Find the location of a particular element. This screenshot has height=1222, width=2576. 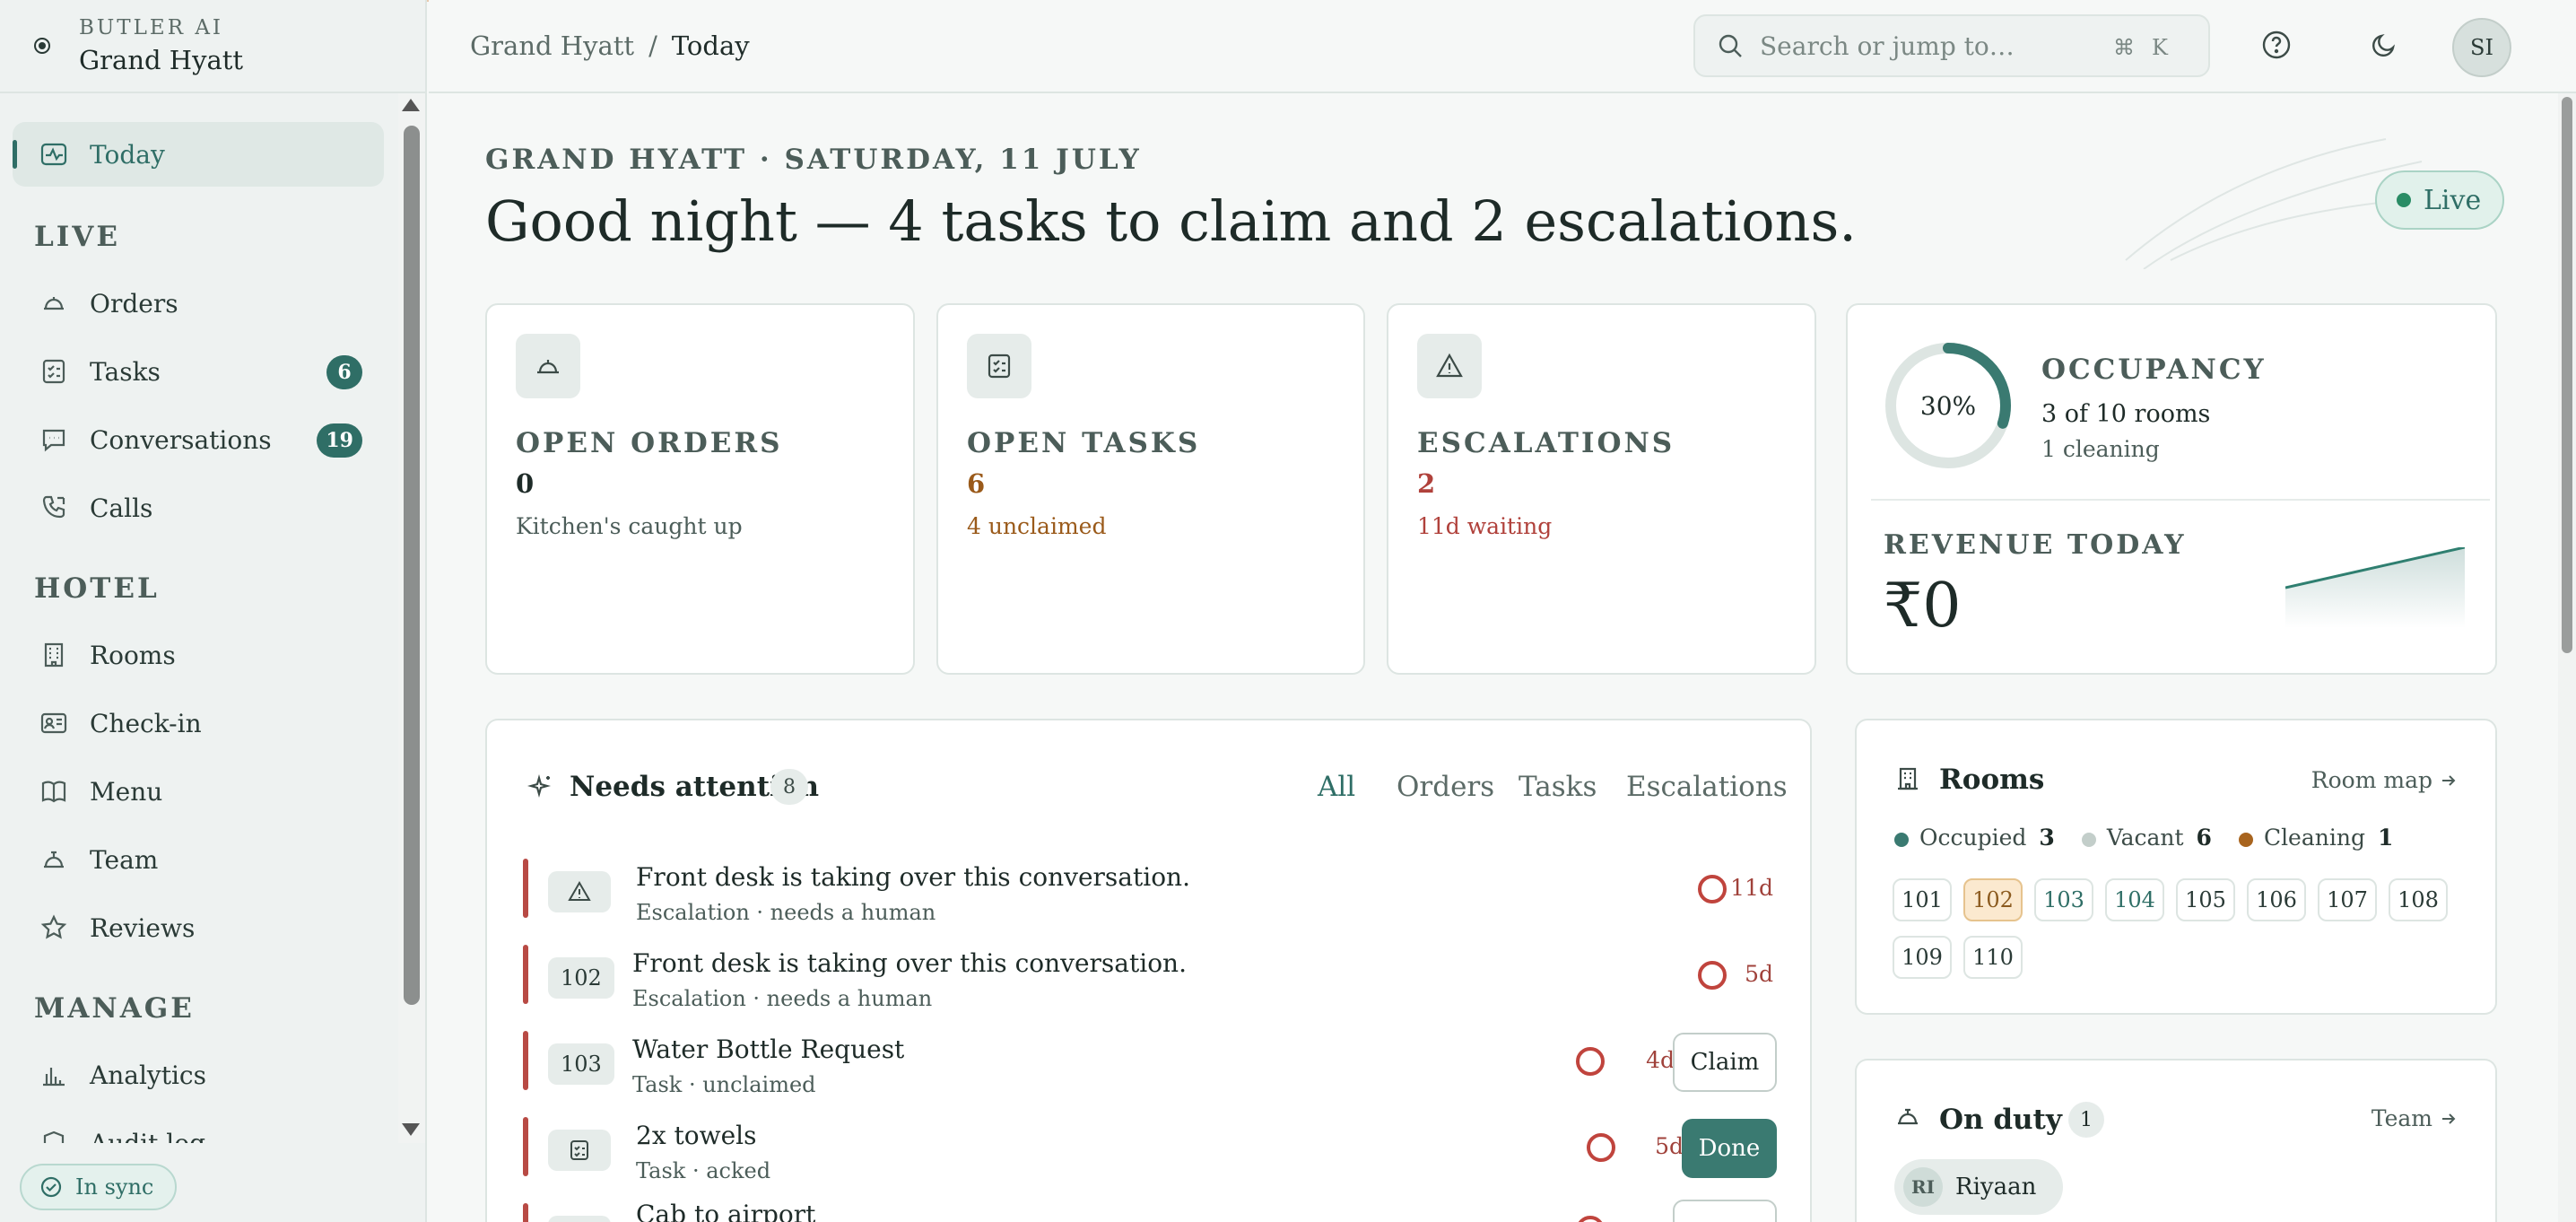

sidebar-item-label: Tasks is located at coordinates (125, 371).